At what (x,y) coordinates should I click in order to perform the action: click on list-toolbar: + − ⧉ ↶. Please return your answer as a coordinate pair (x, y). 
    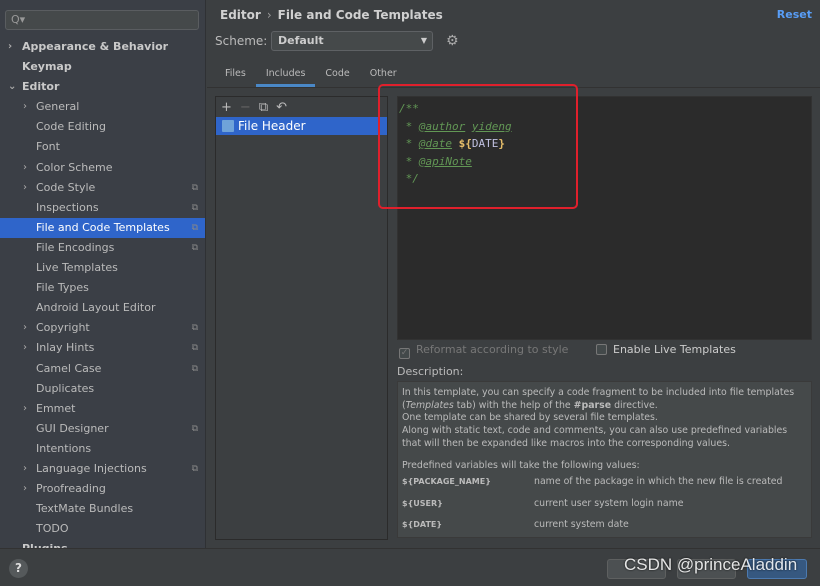
    Looking at the image, I should click on (301, 107).